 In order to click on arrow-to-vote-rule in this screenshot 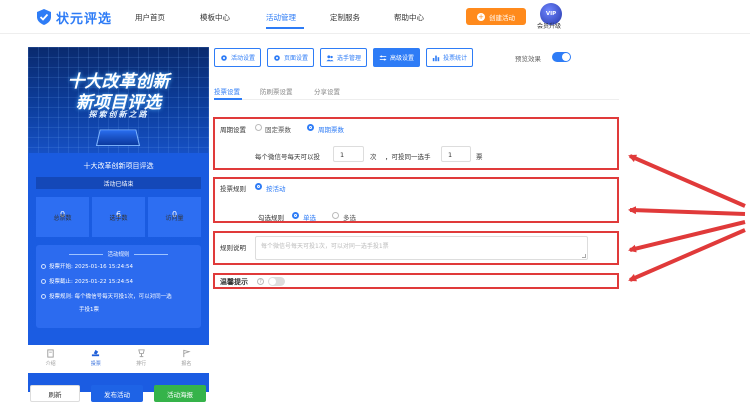, I will do `click(687, 211)`.